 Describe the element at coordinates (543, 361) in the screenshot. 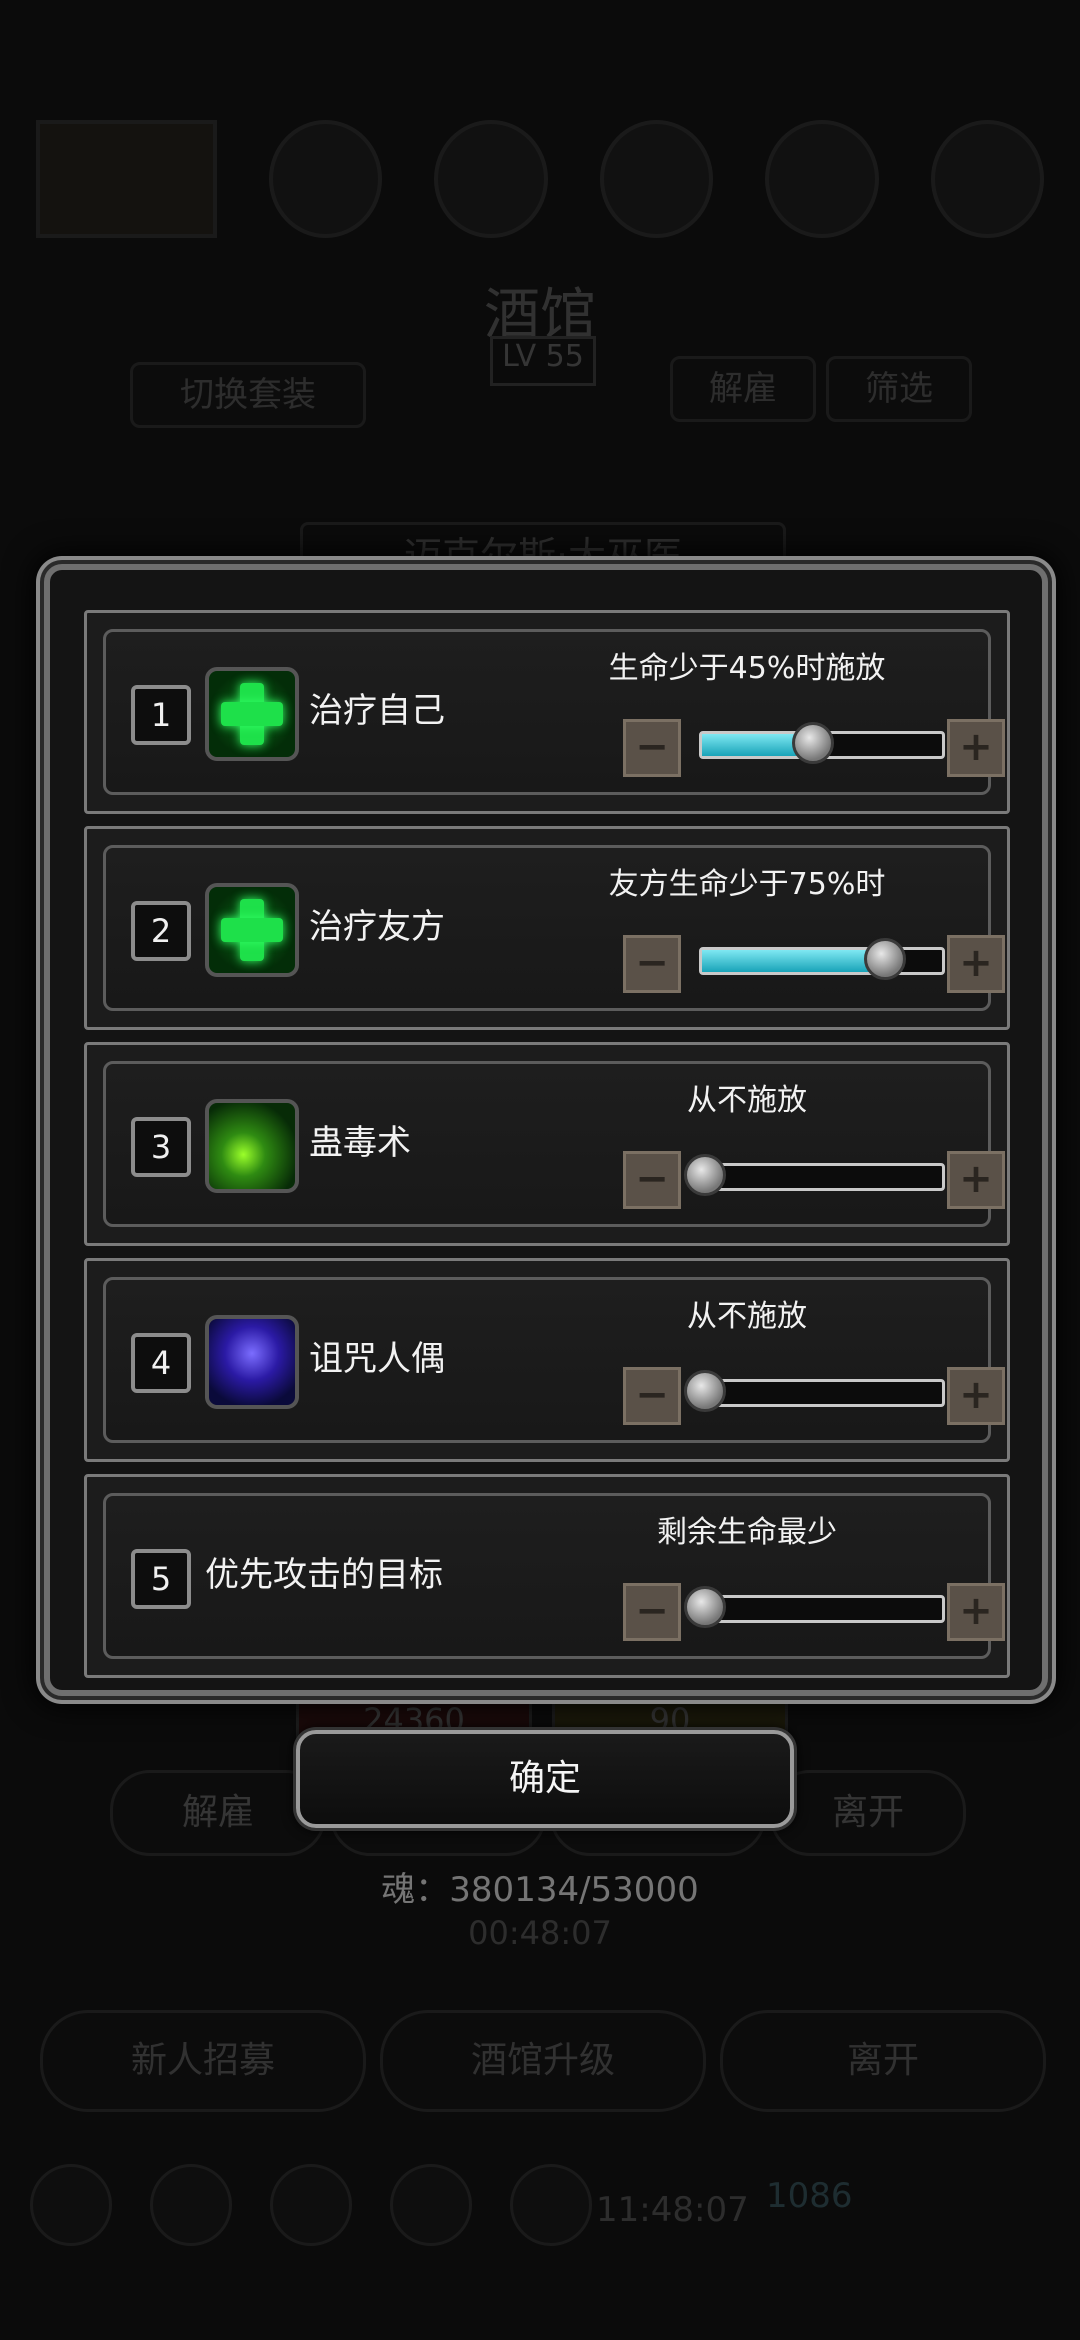

I see `tavern-level: LV 55` at that location.